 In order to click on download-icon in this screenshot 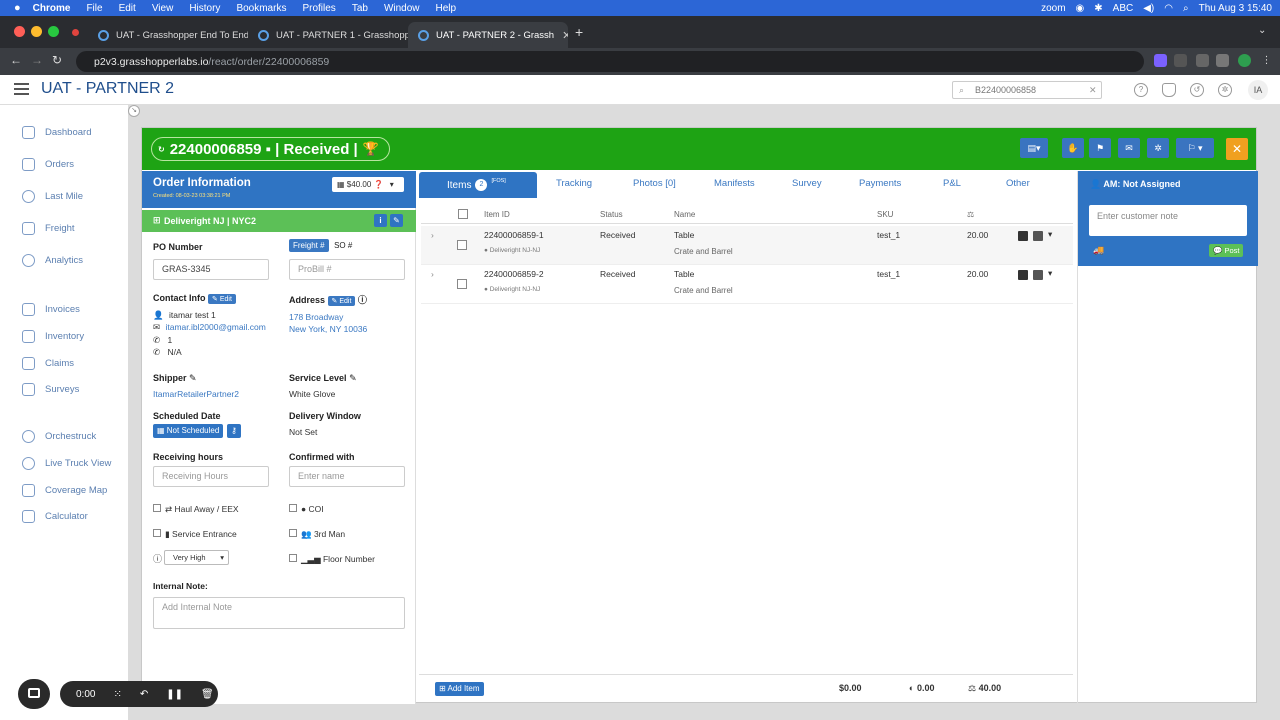, I will do `click(1202, 60)`.